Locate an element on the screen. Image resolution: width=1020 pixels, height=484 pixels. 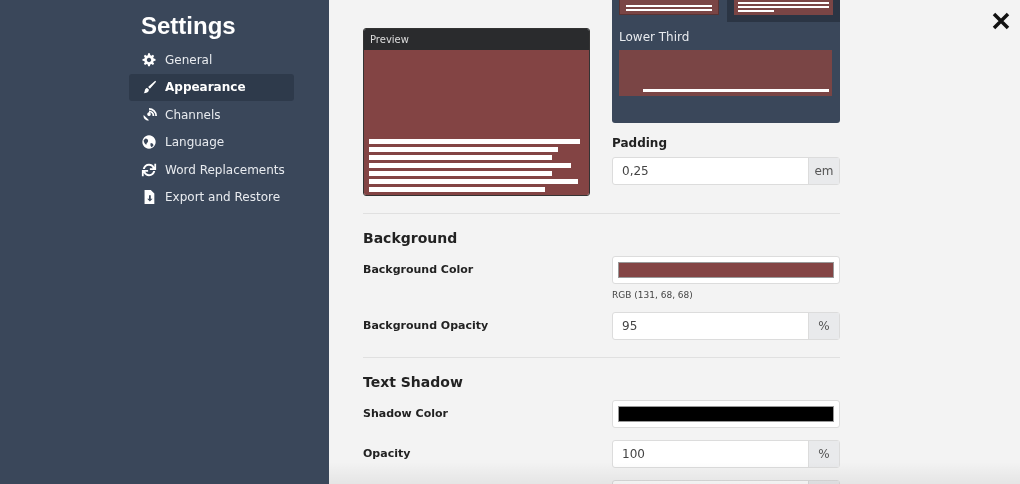
globe-icon is located at coordinates (149, 142).